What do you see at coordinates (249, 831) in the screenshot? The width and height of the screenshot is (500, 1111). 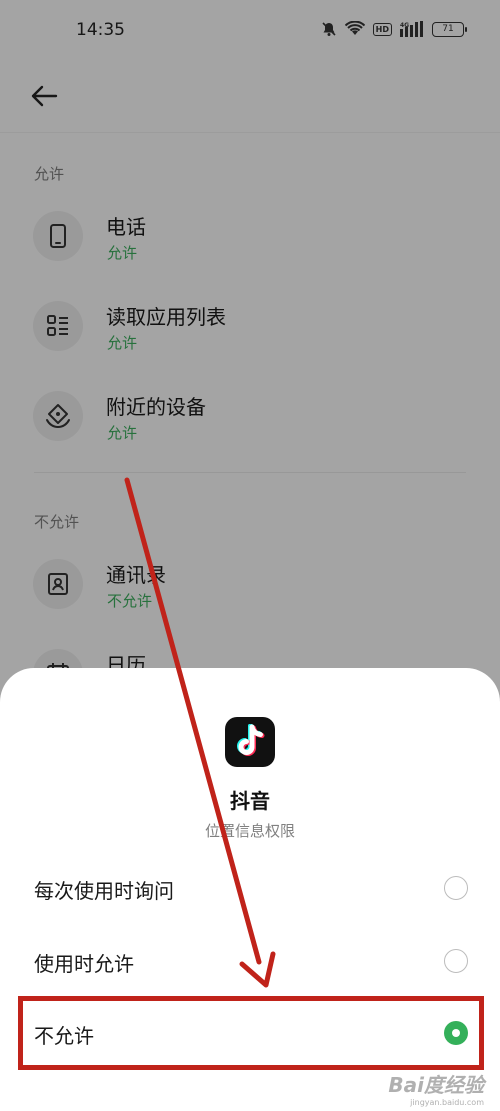 I see `permission-subtitle: 位置信息权限` at bounding box center [249, 831].